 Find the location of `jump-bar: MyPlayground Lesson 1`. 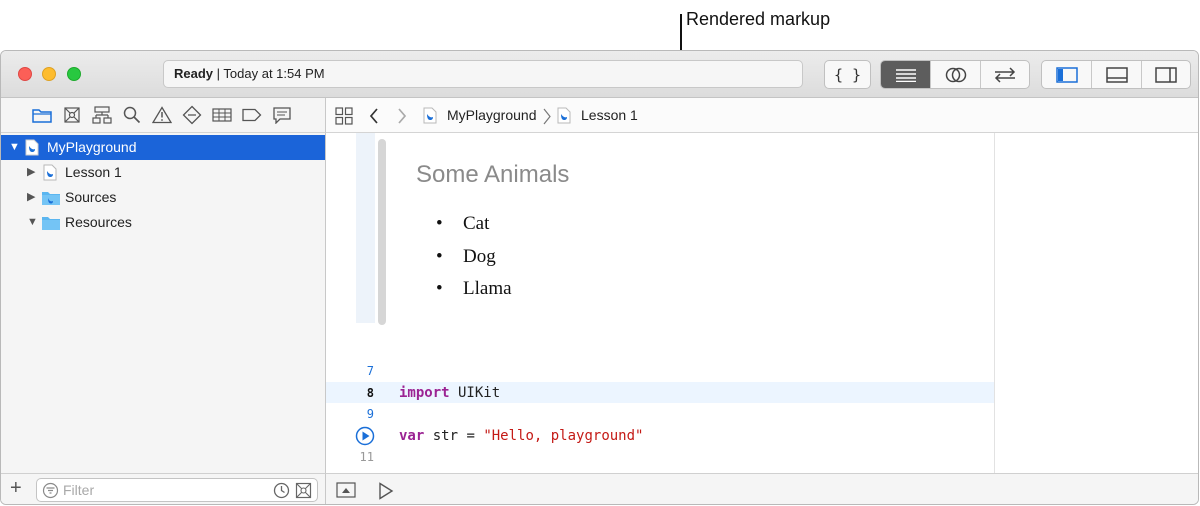

jump-bar: MyPlayground Lesson 1 is located at coordinates (762, 115).